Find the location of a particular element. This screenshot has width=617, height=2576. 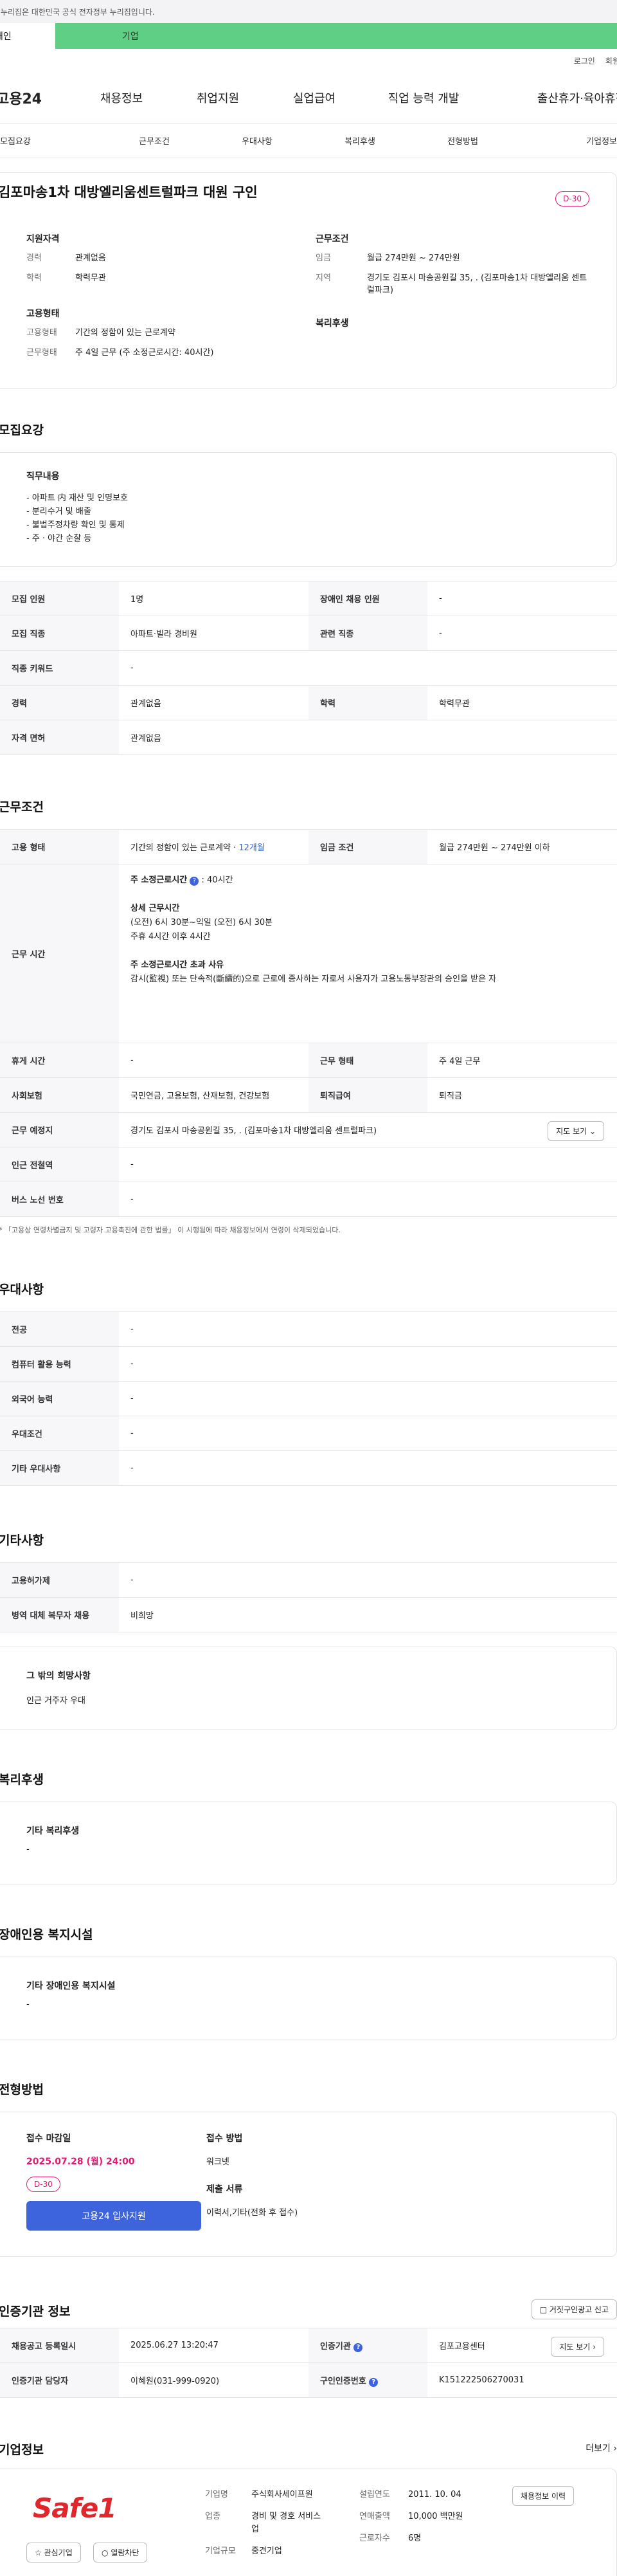

table-row: 직종 키워드 - is located at coordinates (308, 668).